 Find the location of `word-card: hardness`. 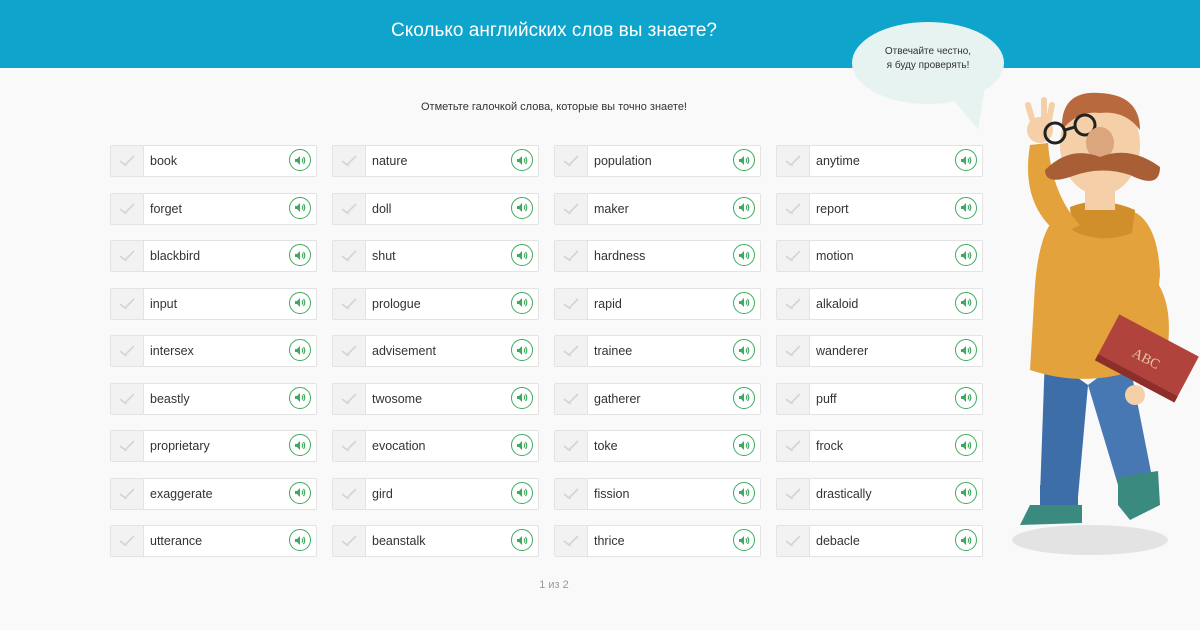

word-card: hardness is located at coordinates (657, 256).